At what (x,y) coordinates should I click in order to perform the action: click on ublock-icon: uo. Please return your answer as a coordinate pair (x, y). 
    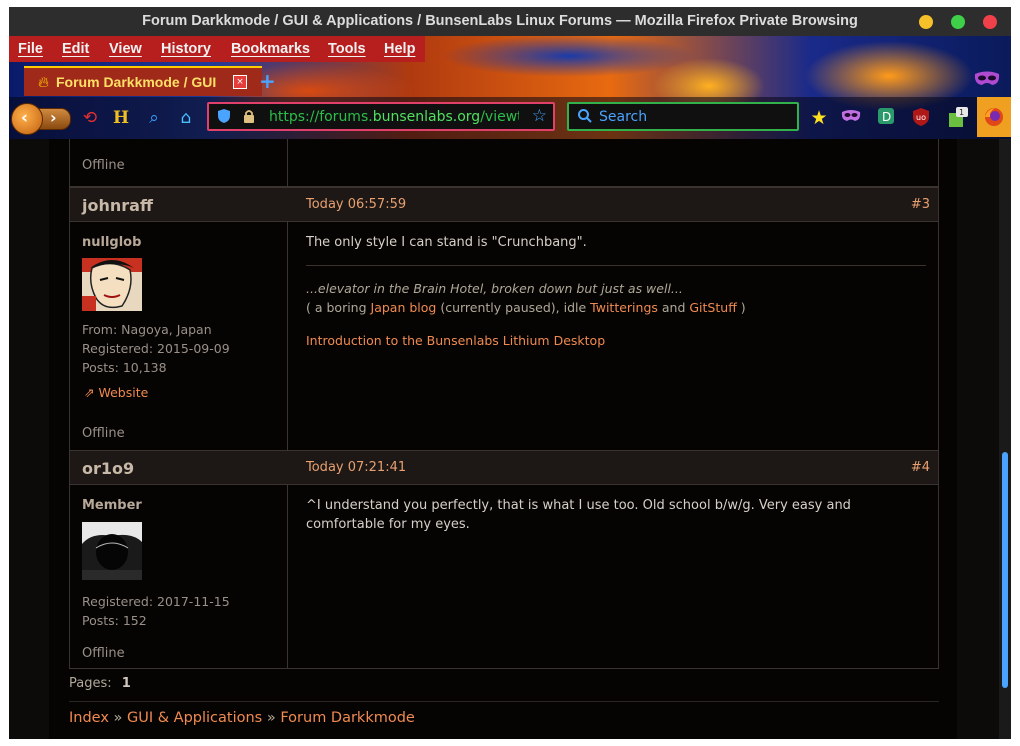
    Looking at the image, I should click on (921, 118).